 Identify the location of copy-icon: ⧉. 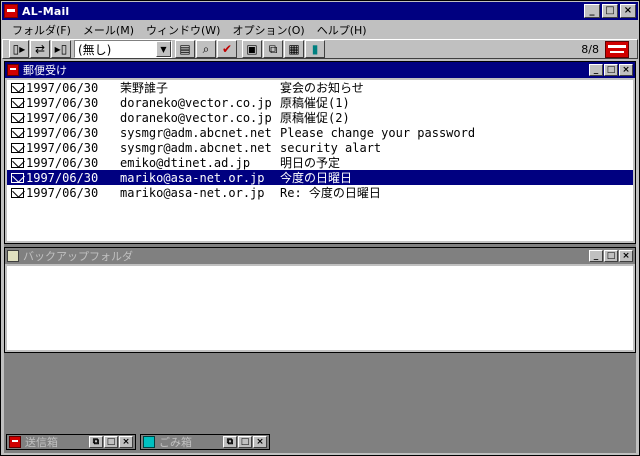
(273, 49).